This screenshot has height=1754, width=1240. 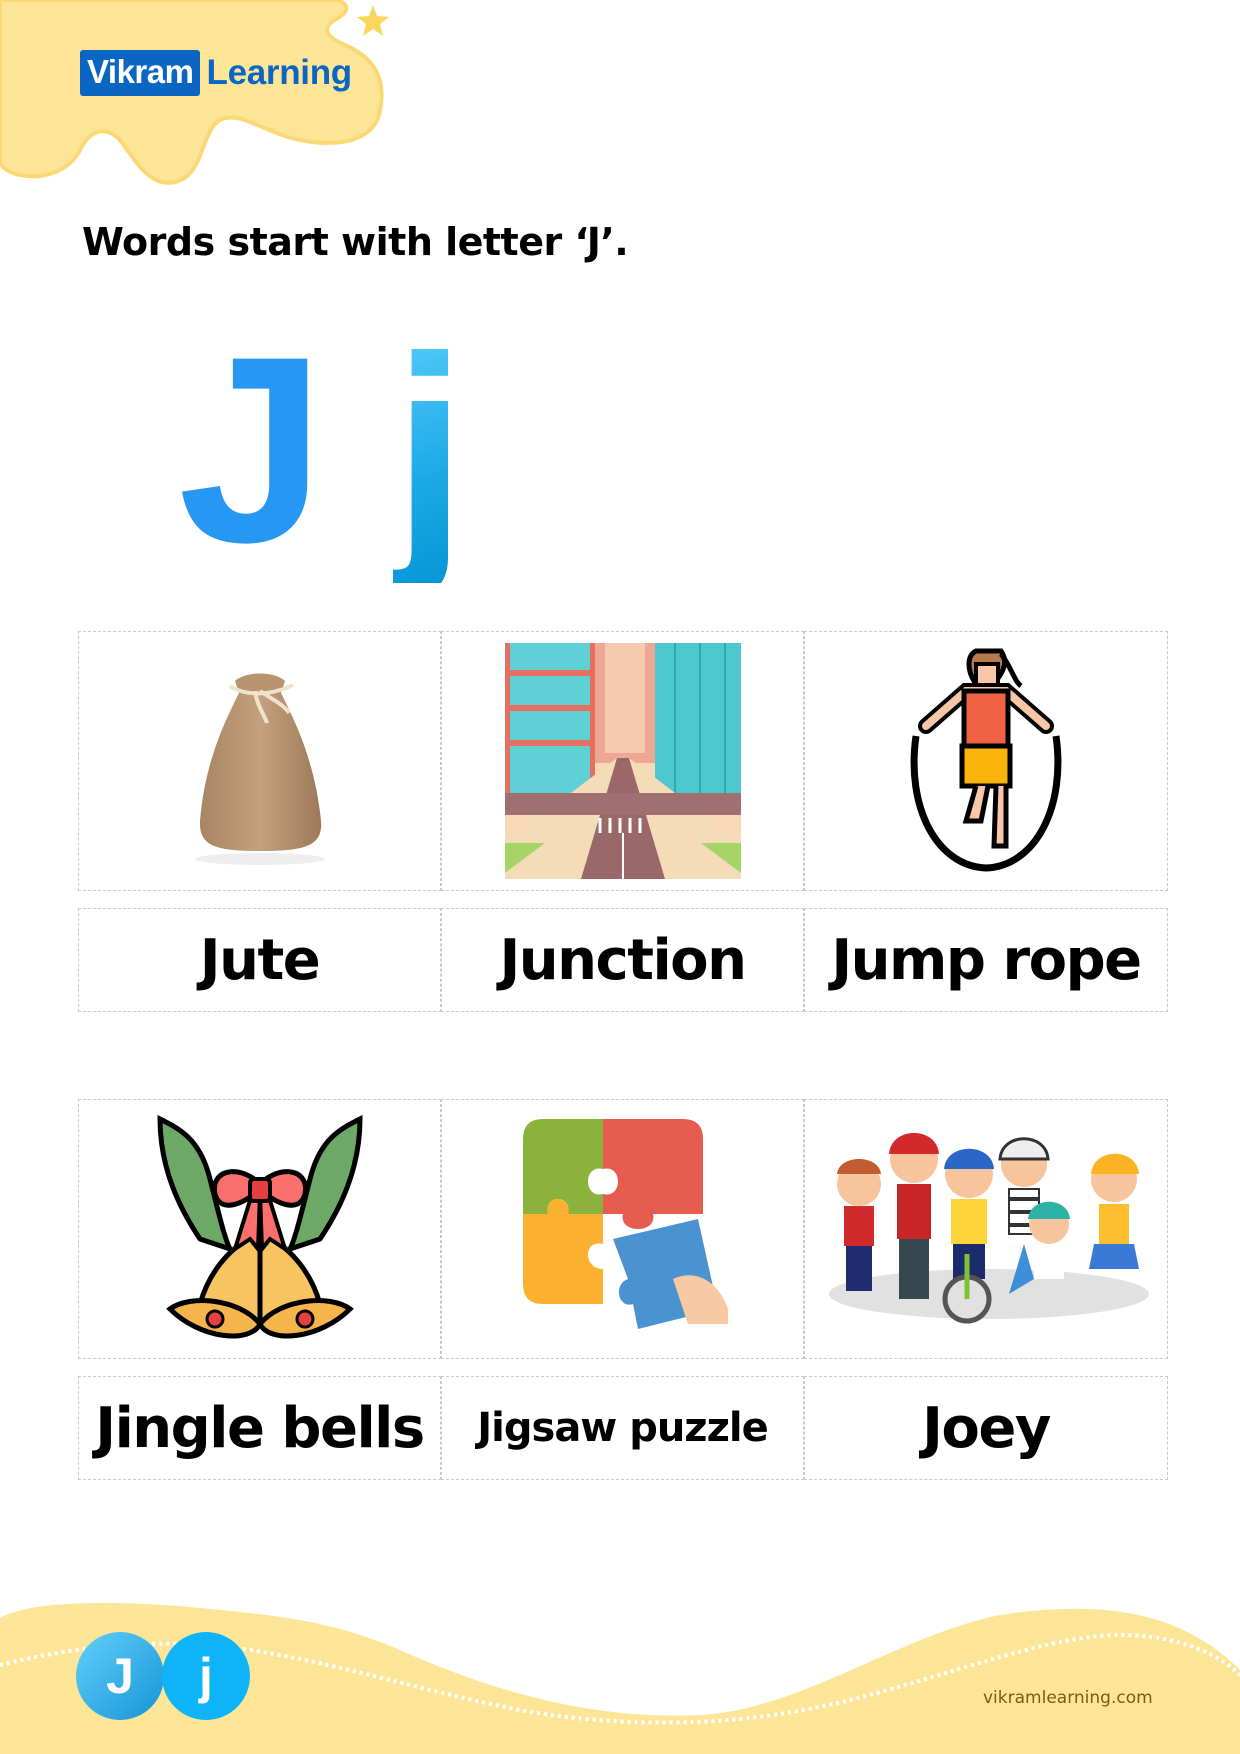 I want to click on big-letter-uppercase: J, so click(x=252, y=450).